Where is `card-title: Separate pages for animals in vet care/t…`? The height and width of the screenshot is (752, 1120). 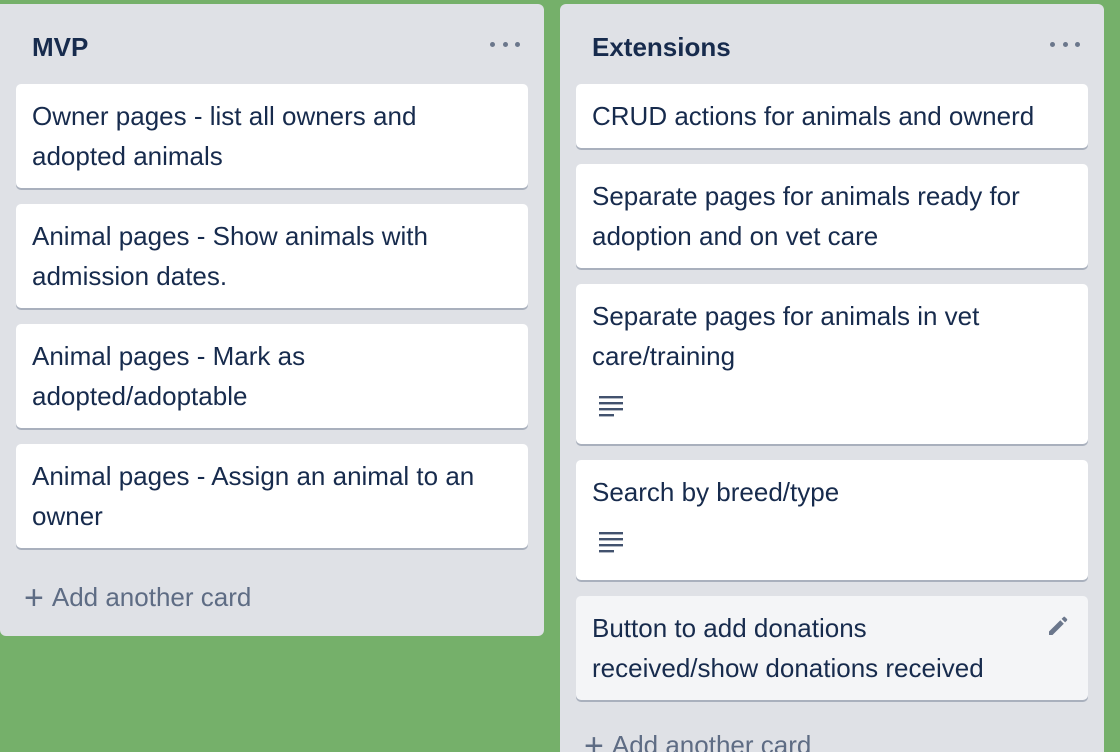
card-title: Separate pages for animals in vet care/t… is located at coordinates (786, 336).